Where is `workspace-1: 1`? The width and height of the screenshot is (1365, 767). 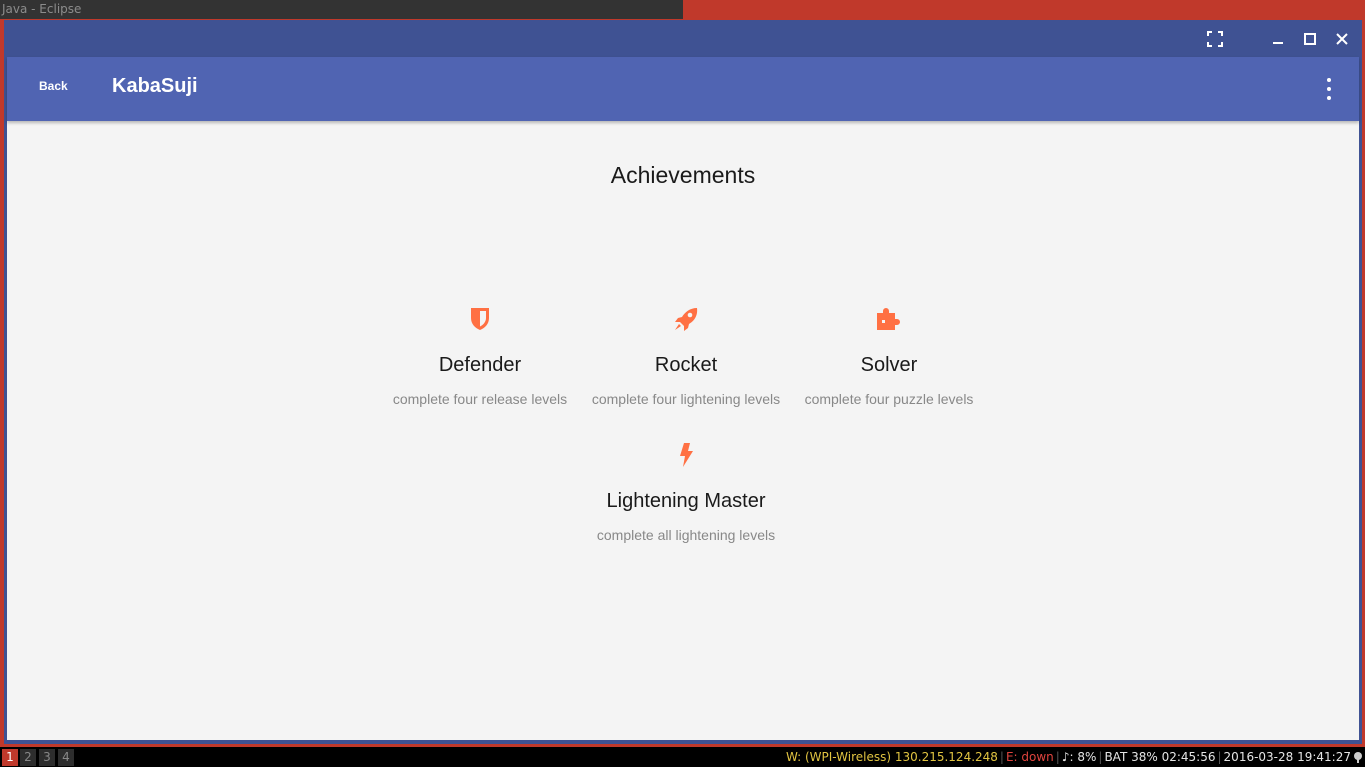 workspace-1: 1 is located at coordinates (10, 757).